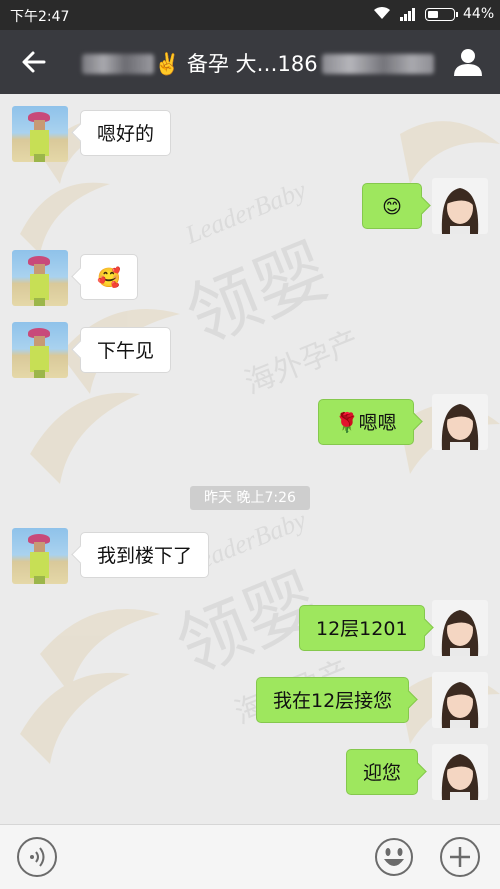 The image size is (500, 889). What do you see at coordinates (40, 17) in the screenshot?
I see `status-time: 下午2:47` at bounding box center [40, 17].